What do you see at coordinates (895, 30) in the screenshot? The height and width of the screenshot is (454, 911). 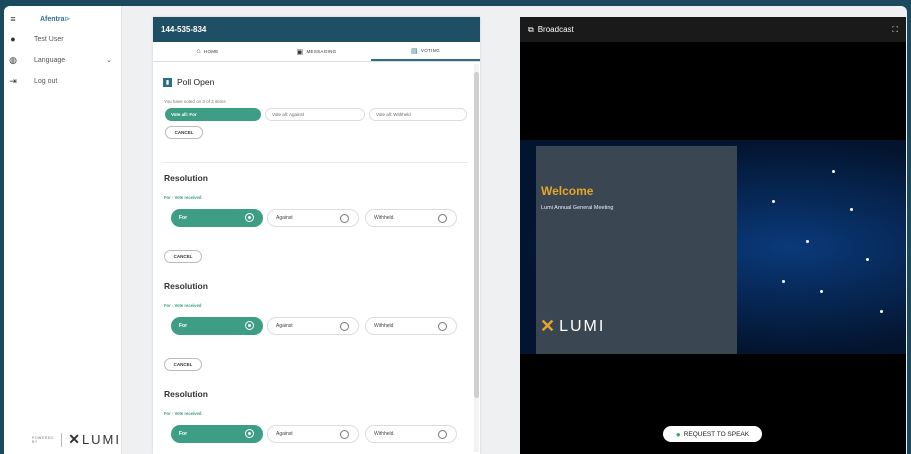 I see `fullscreen-icon: ⛶` at bounding box center [895, 30].